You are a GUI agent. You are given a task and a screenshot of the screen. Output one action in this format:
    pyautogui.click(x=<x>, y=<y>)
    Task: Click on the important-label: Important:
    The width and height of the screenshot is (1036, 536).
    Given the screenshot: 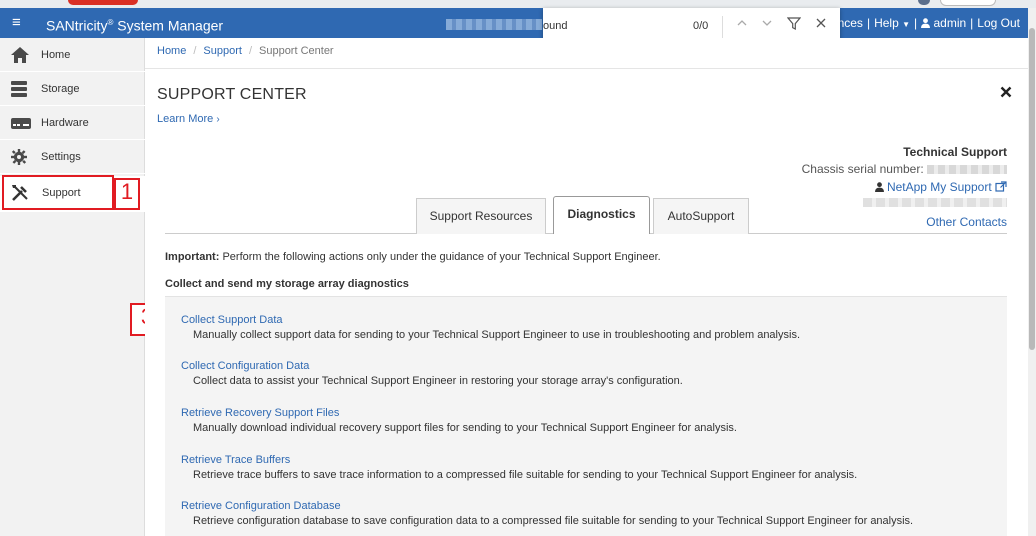 What is the action you would take?
    pyautogui.click(x=192, y=257)
    